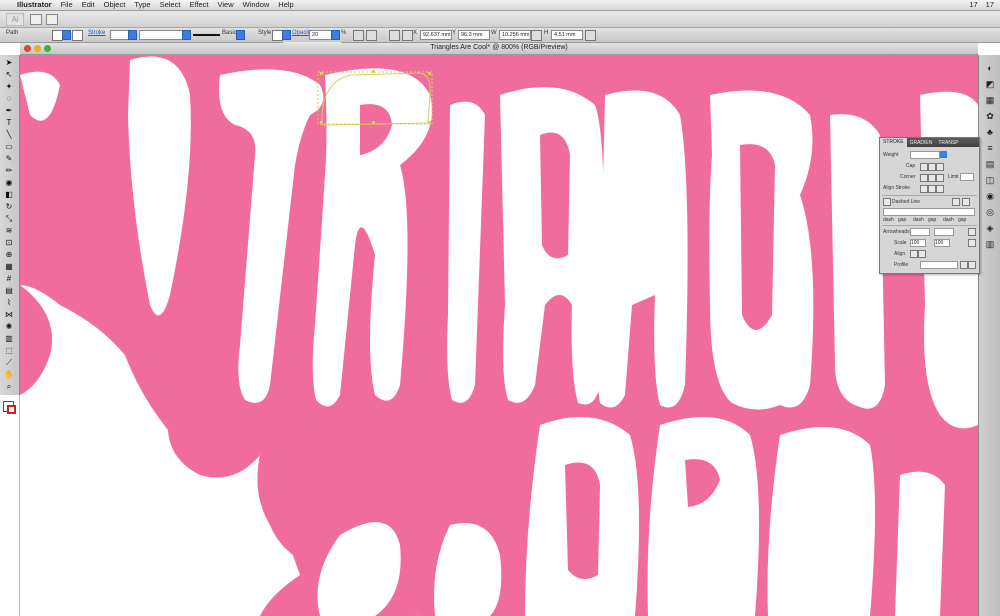 The width and height of the screenshot is (1000, 616). What do you see at coordinates (967, 177) in the screenshot?
I see `limit-field` at bounding box center [967, 177].